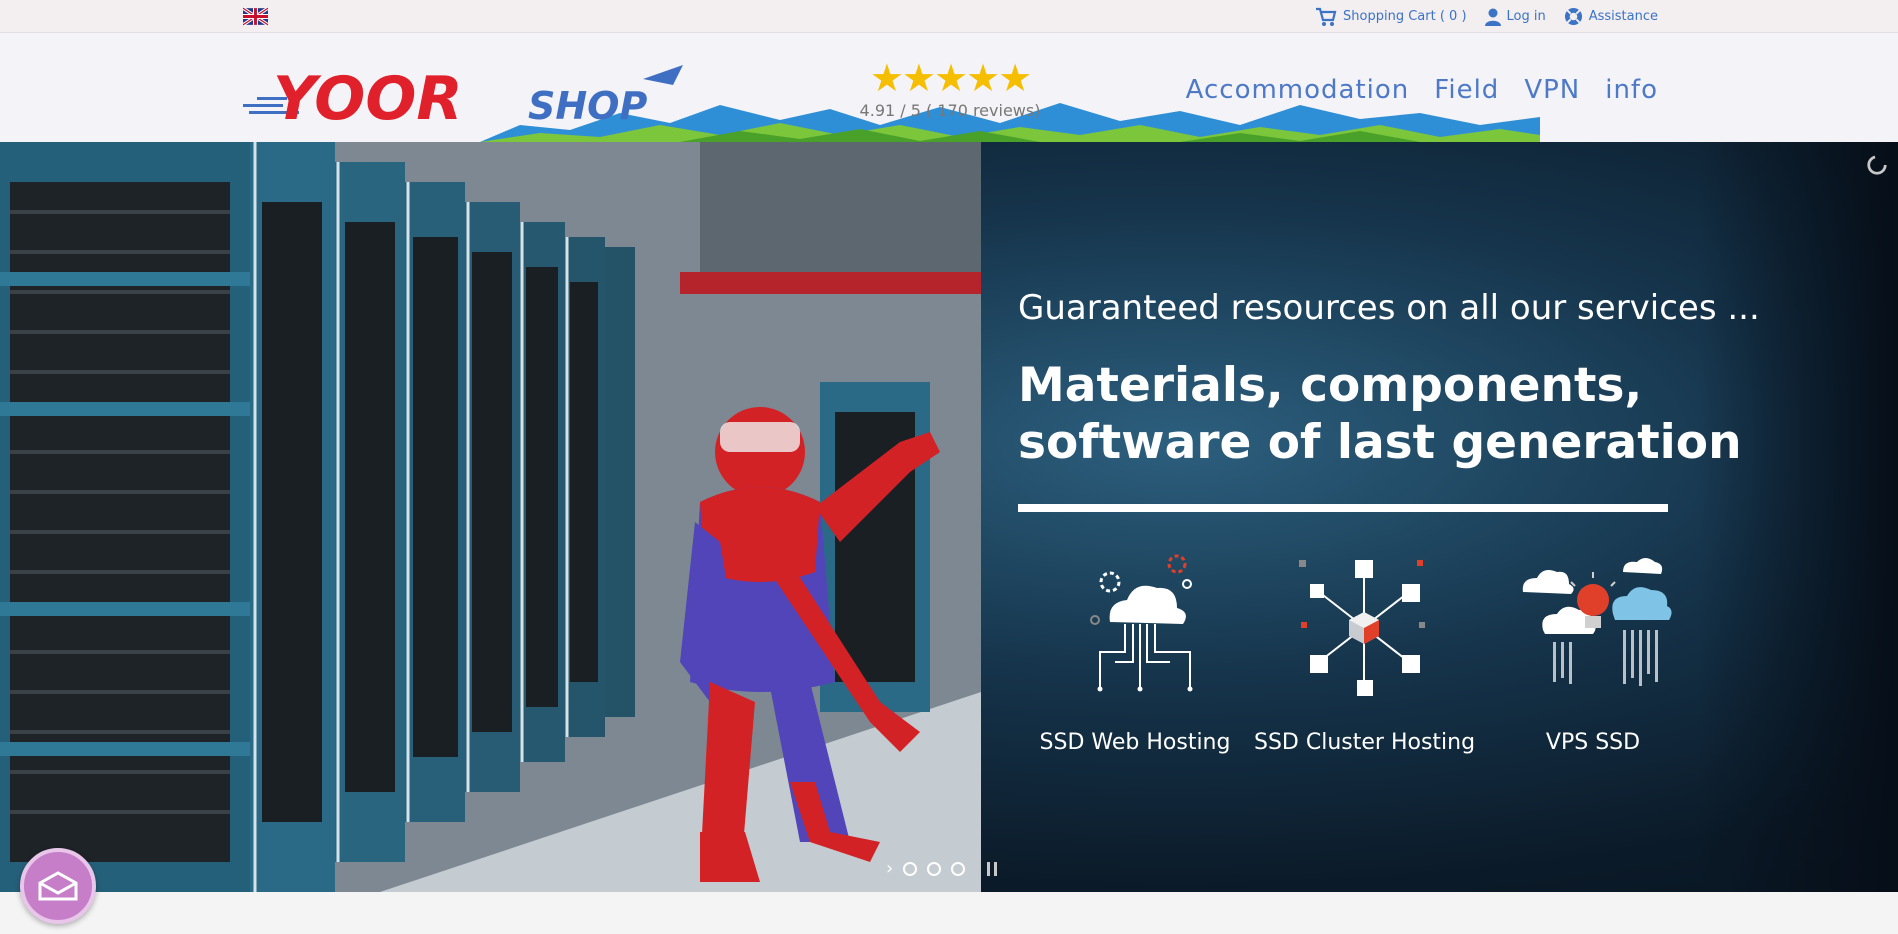  I want to click on login-link: Log in, so click(1515, 17).